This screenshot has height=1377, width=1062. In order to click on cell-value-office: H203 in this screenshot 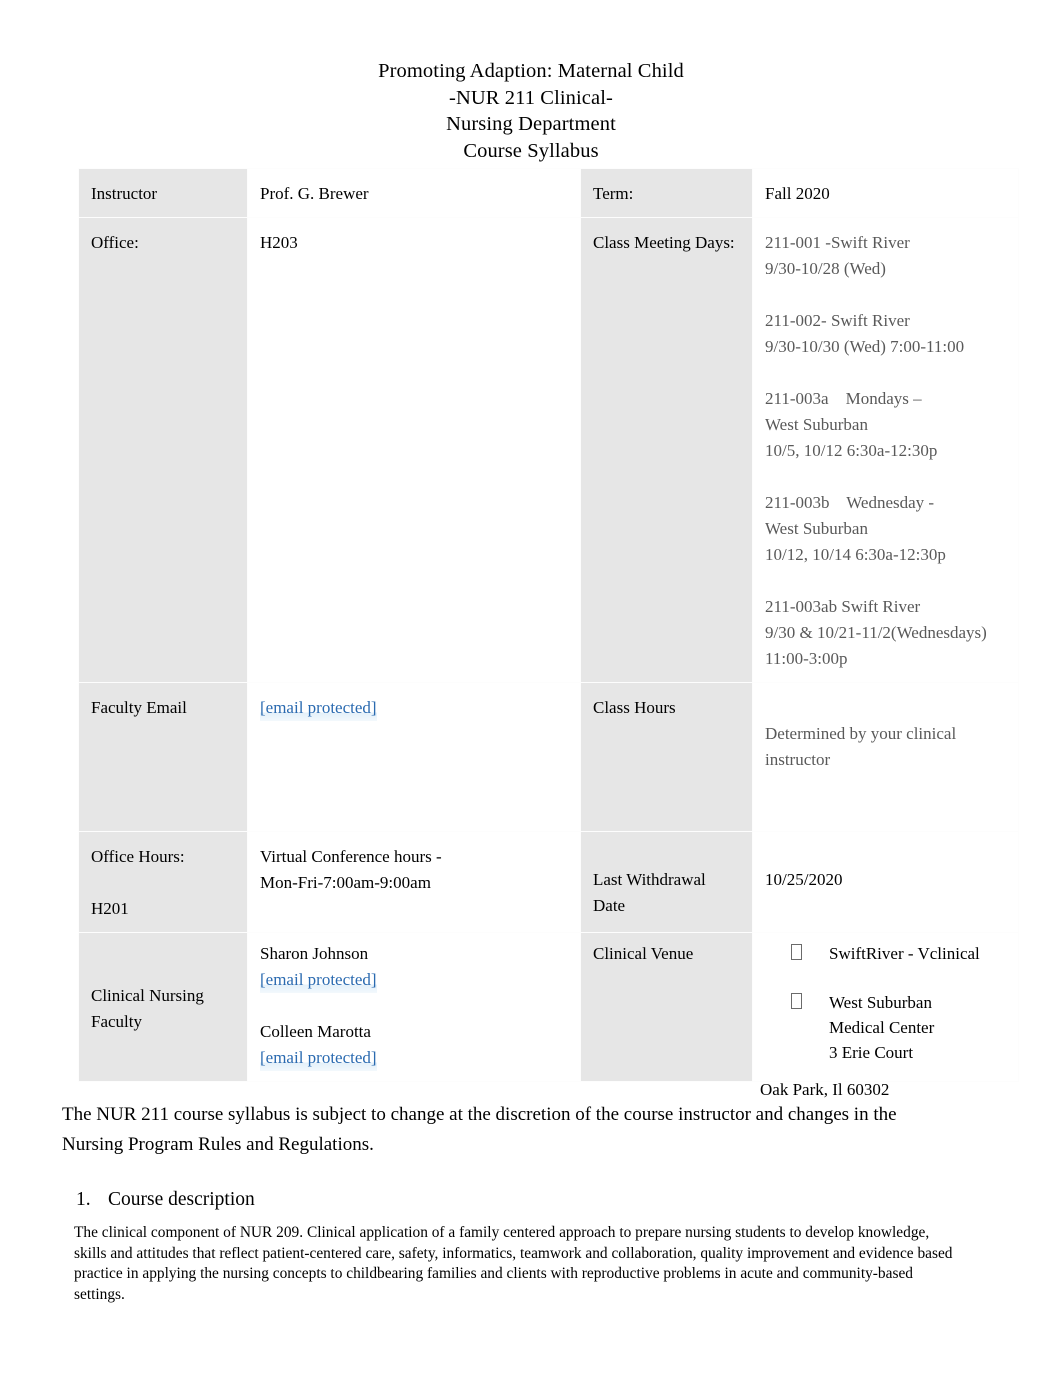, I will do `click(414, 450)`.